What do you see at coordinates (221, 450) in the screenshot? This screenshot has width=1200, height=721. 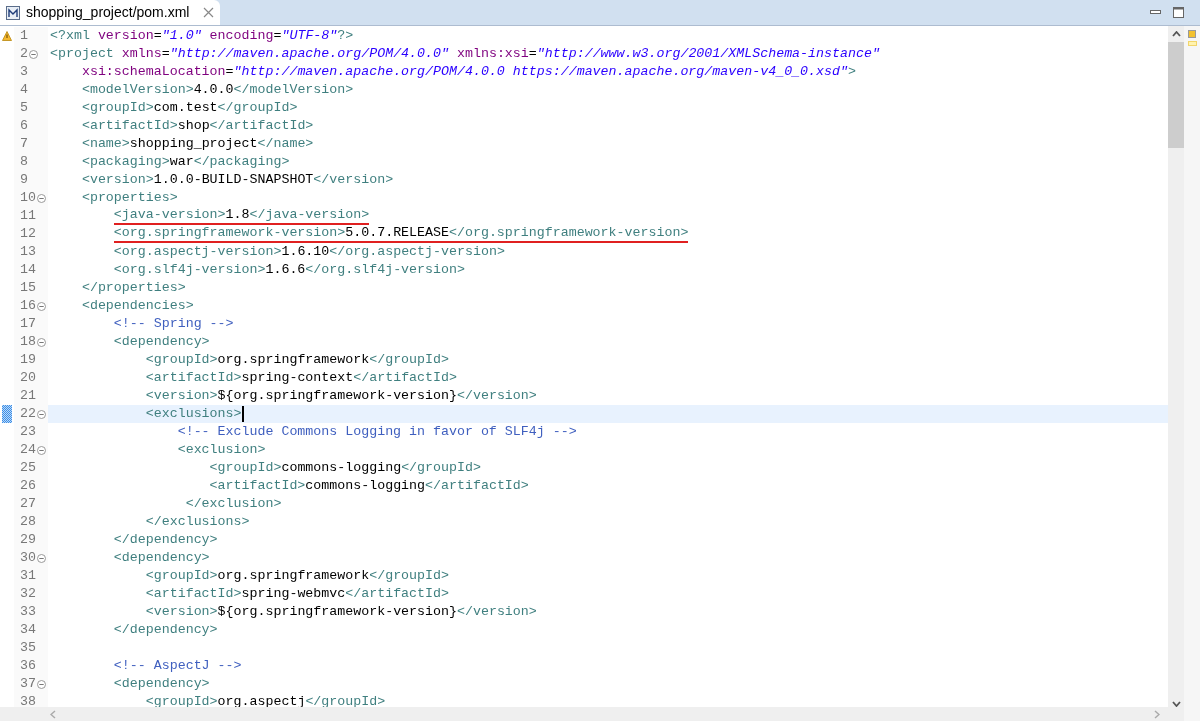 I see `code-line: <exclusion>` at bounding box center [221, 450].